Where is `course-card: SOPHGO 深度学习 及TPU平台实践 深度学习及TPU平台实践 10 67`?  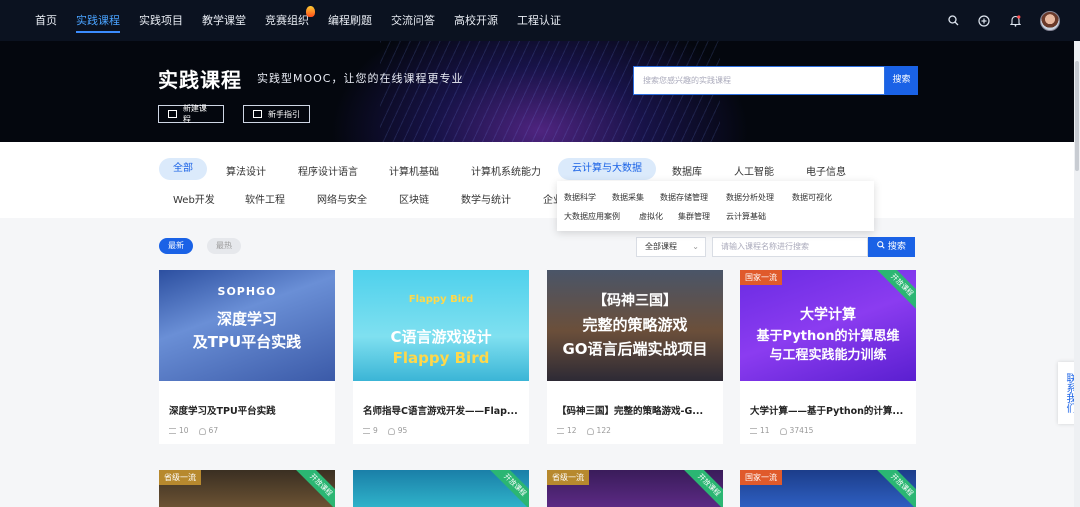
course-card: SOPHGO 深度学习 及TPU平台实践 深度学习及TPU平台实践 10 67 is located at coordinates (247, 357).